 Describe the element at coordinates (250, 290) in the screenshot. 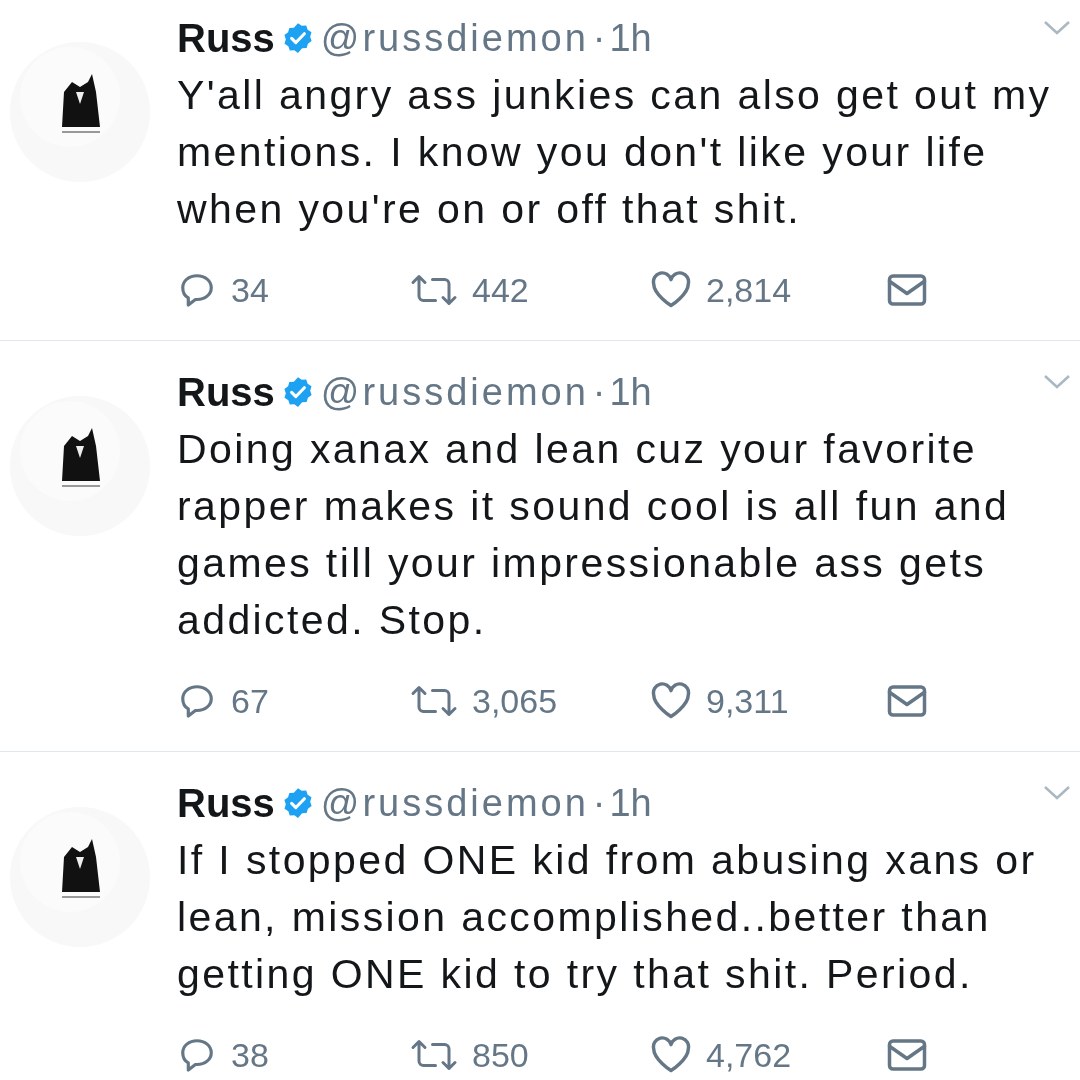

I see `reply-count: 34` at that location.